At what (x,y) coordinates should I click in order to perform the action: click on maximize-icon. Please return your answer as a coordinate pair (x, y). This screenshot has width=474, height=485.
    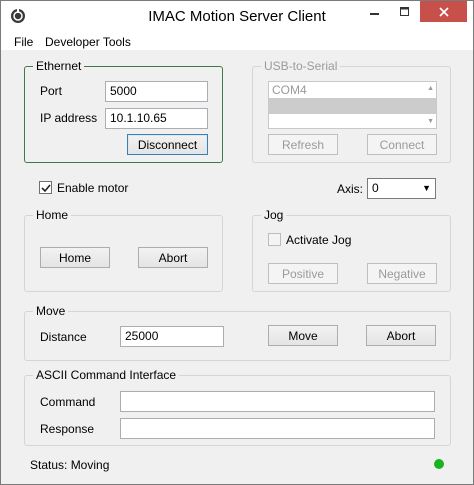
    Looking at the image, I should click on (404, 11).